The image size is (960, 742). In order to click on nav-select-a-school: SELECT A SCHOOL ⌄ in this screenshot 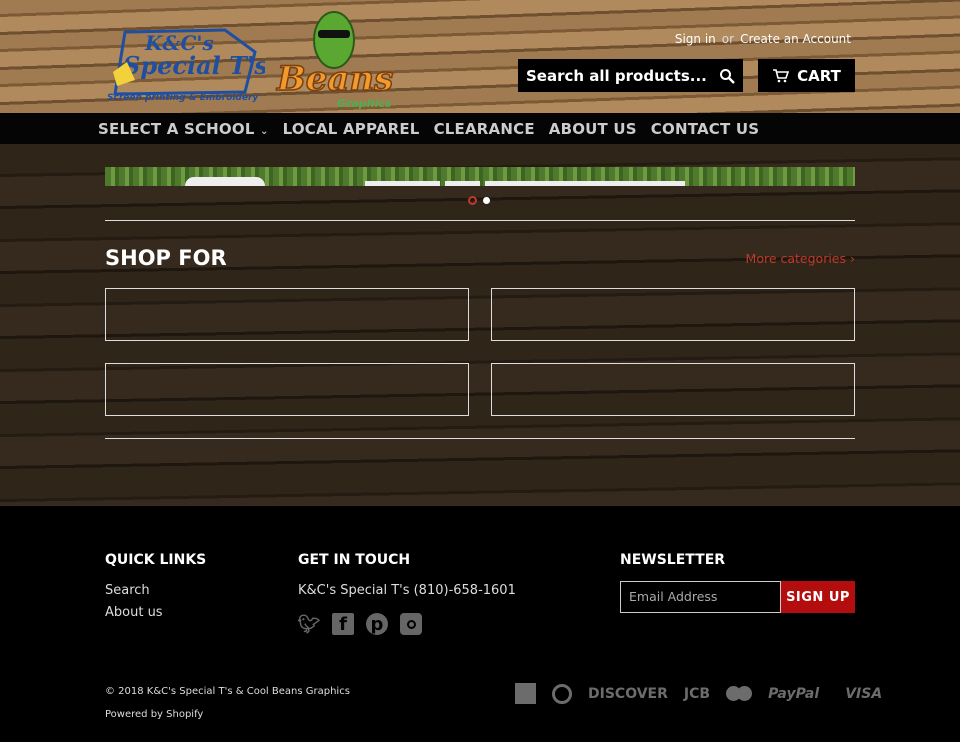, I will do `click(183, 129)`.